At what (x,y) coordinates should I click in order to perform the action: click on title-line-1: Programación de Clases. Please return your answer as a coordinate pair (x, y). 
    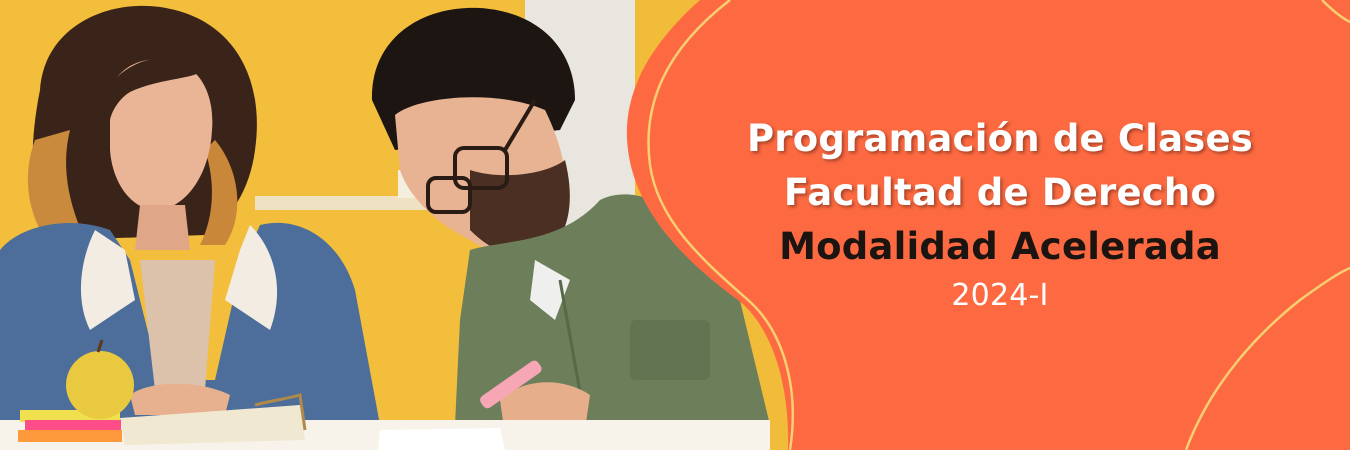
    Looking at the image, I should click on (1000, 138).